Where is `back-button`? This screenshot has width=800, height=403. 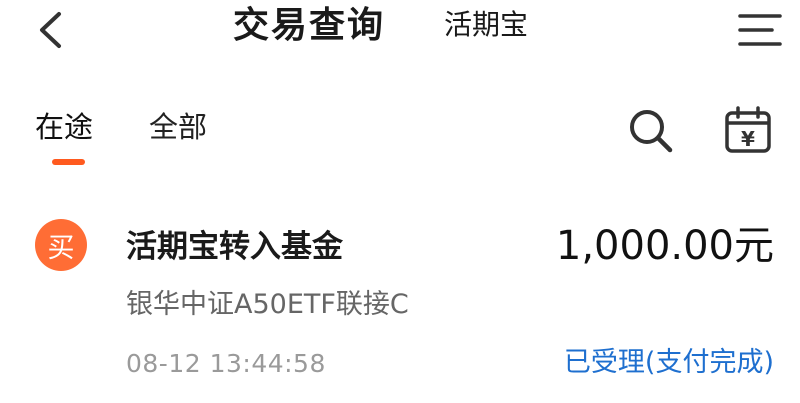 back-button is located at coordinates (50, 30).